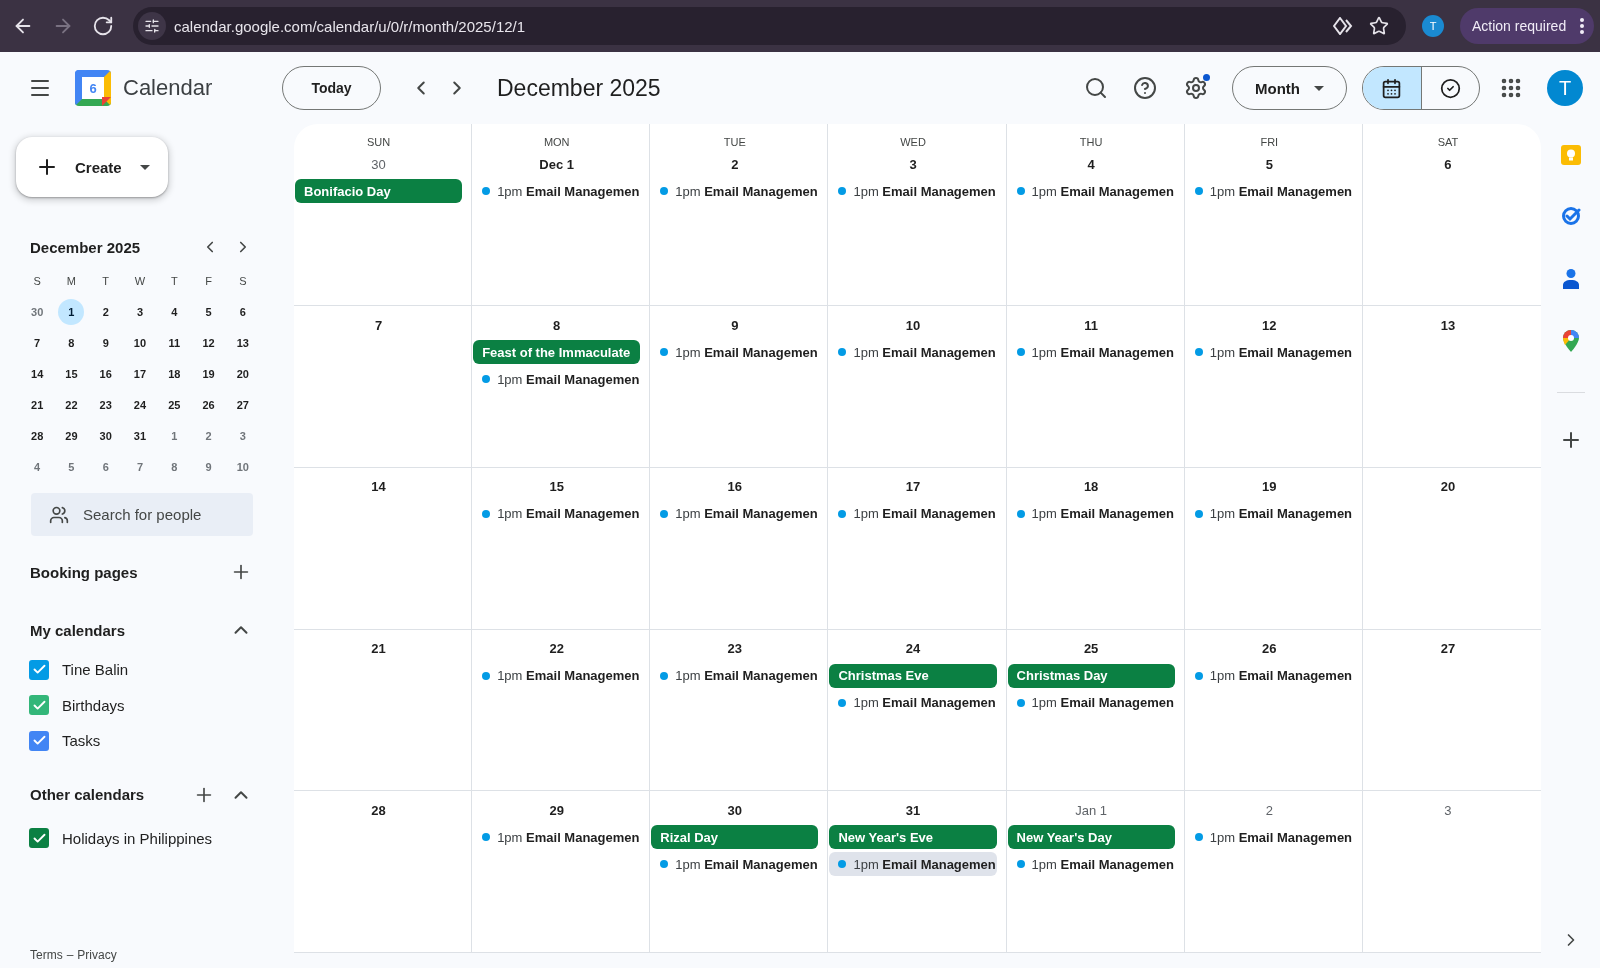 The image size is (1600, 968). I want to click on mini-calendar-day: 29, so click(71, 435).